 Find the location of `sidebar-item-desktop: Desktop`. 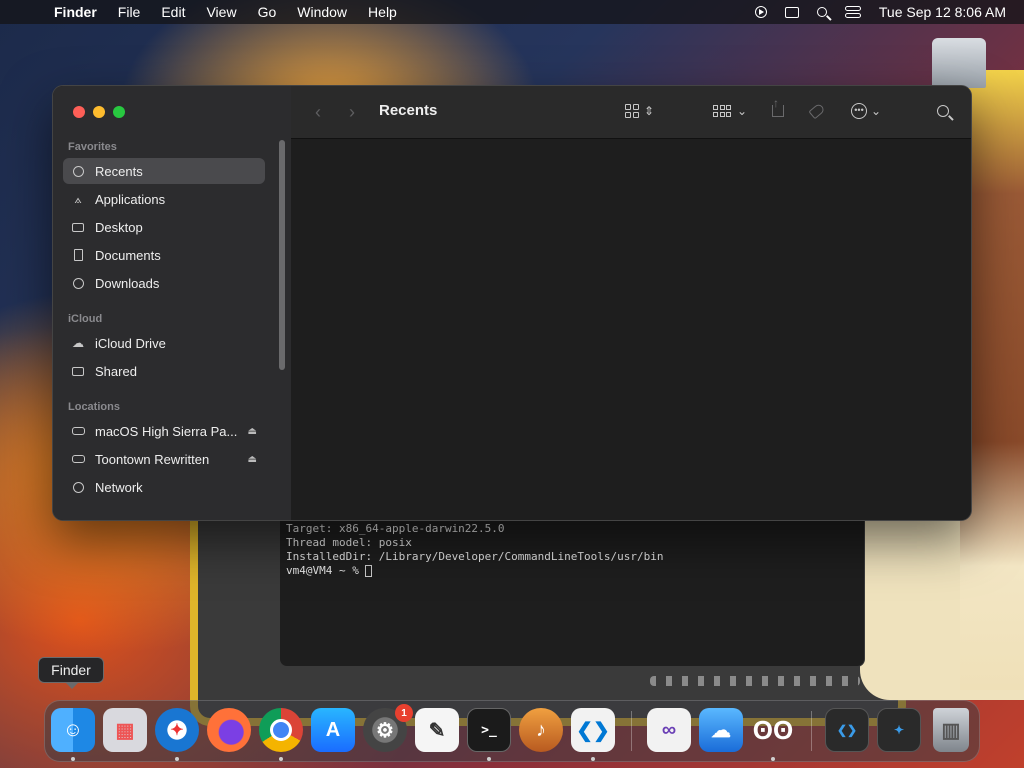

sidebar-item-desktop: Desktop is located at coordinates (164, 227).